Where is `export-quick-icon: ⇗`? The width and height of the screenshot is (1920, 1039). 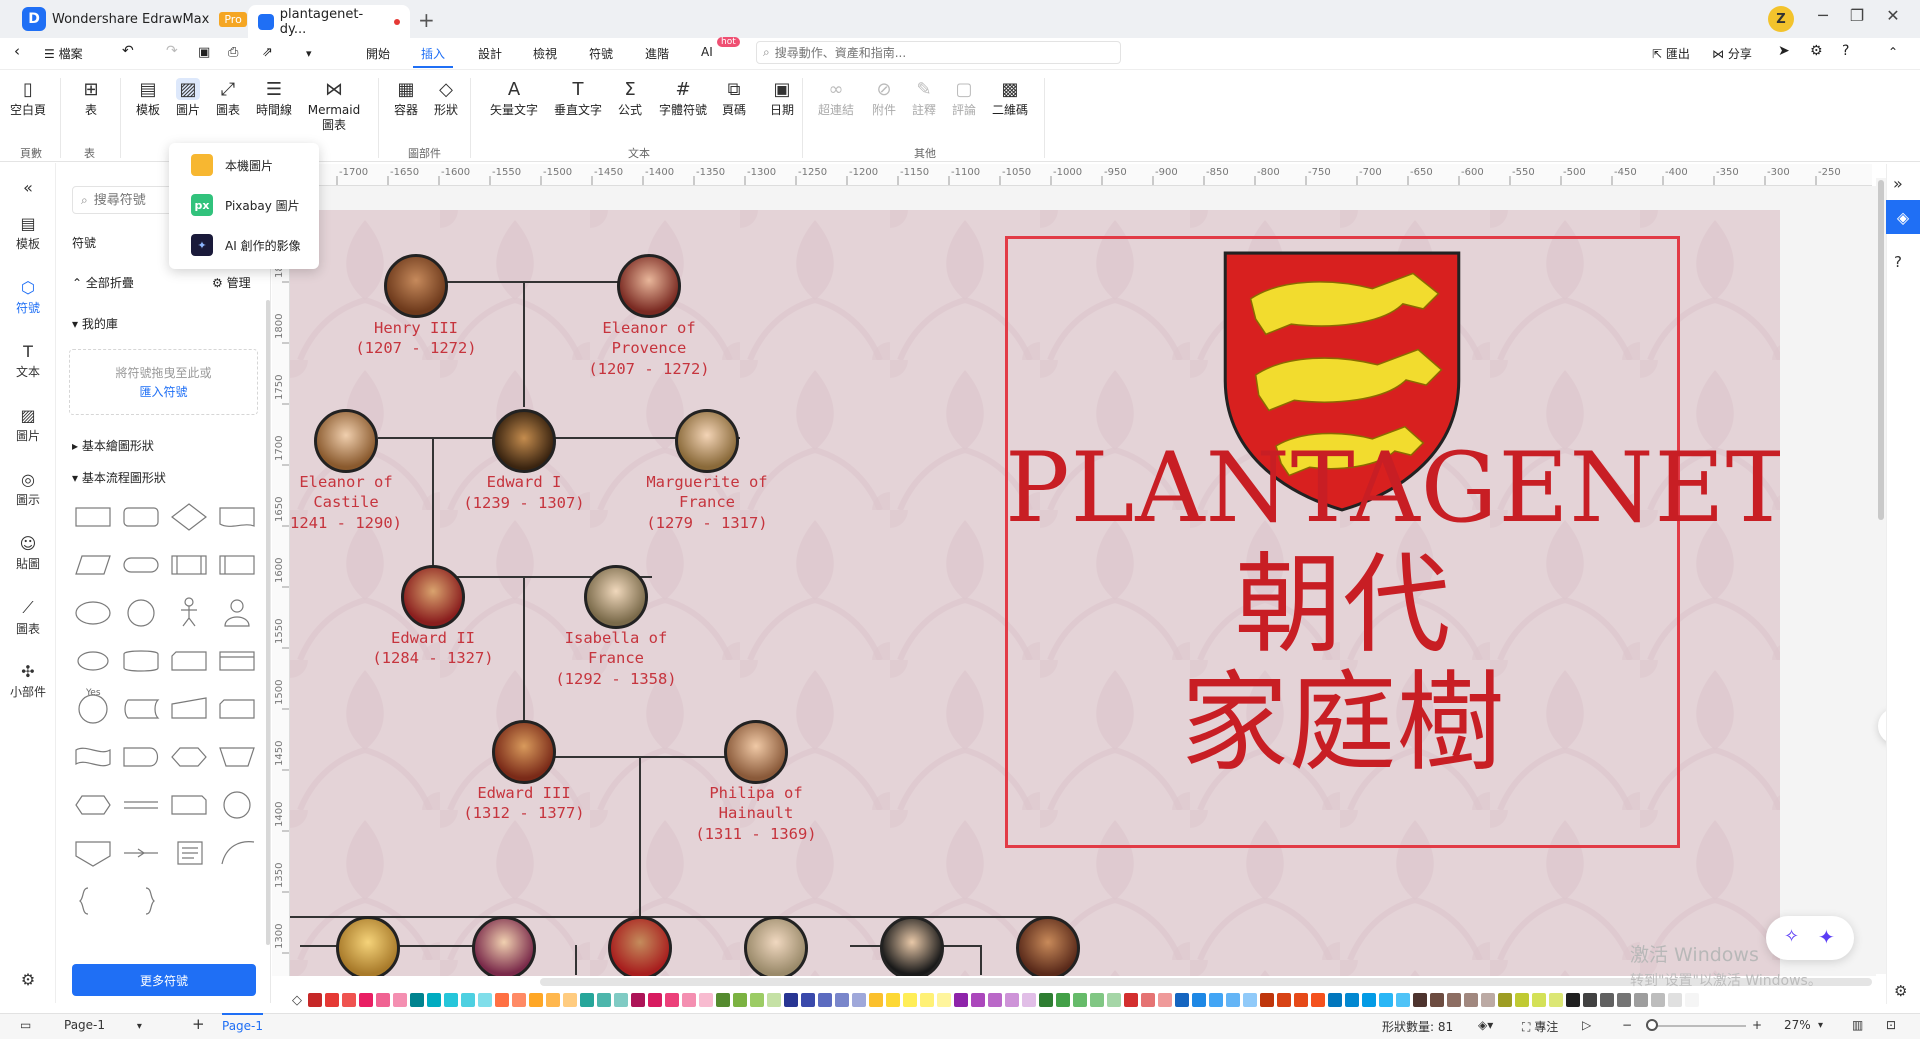 export-quick-icon: ⇗ is located at coordinates (267, 52).